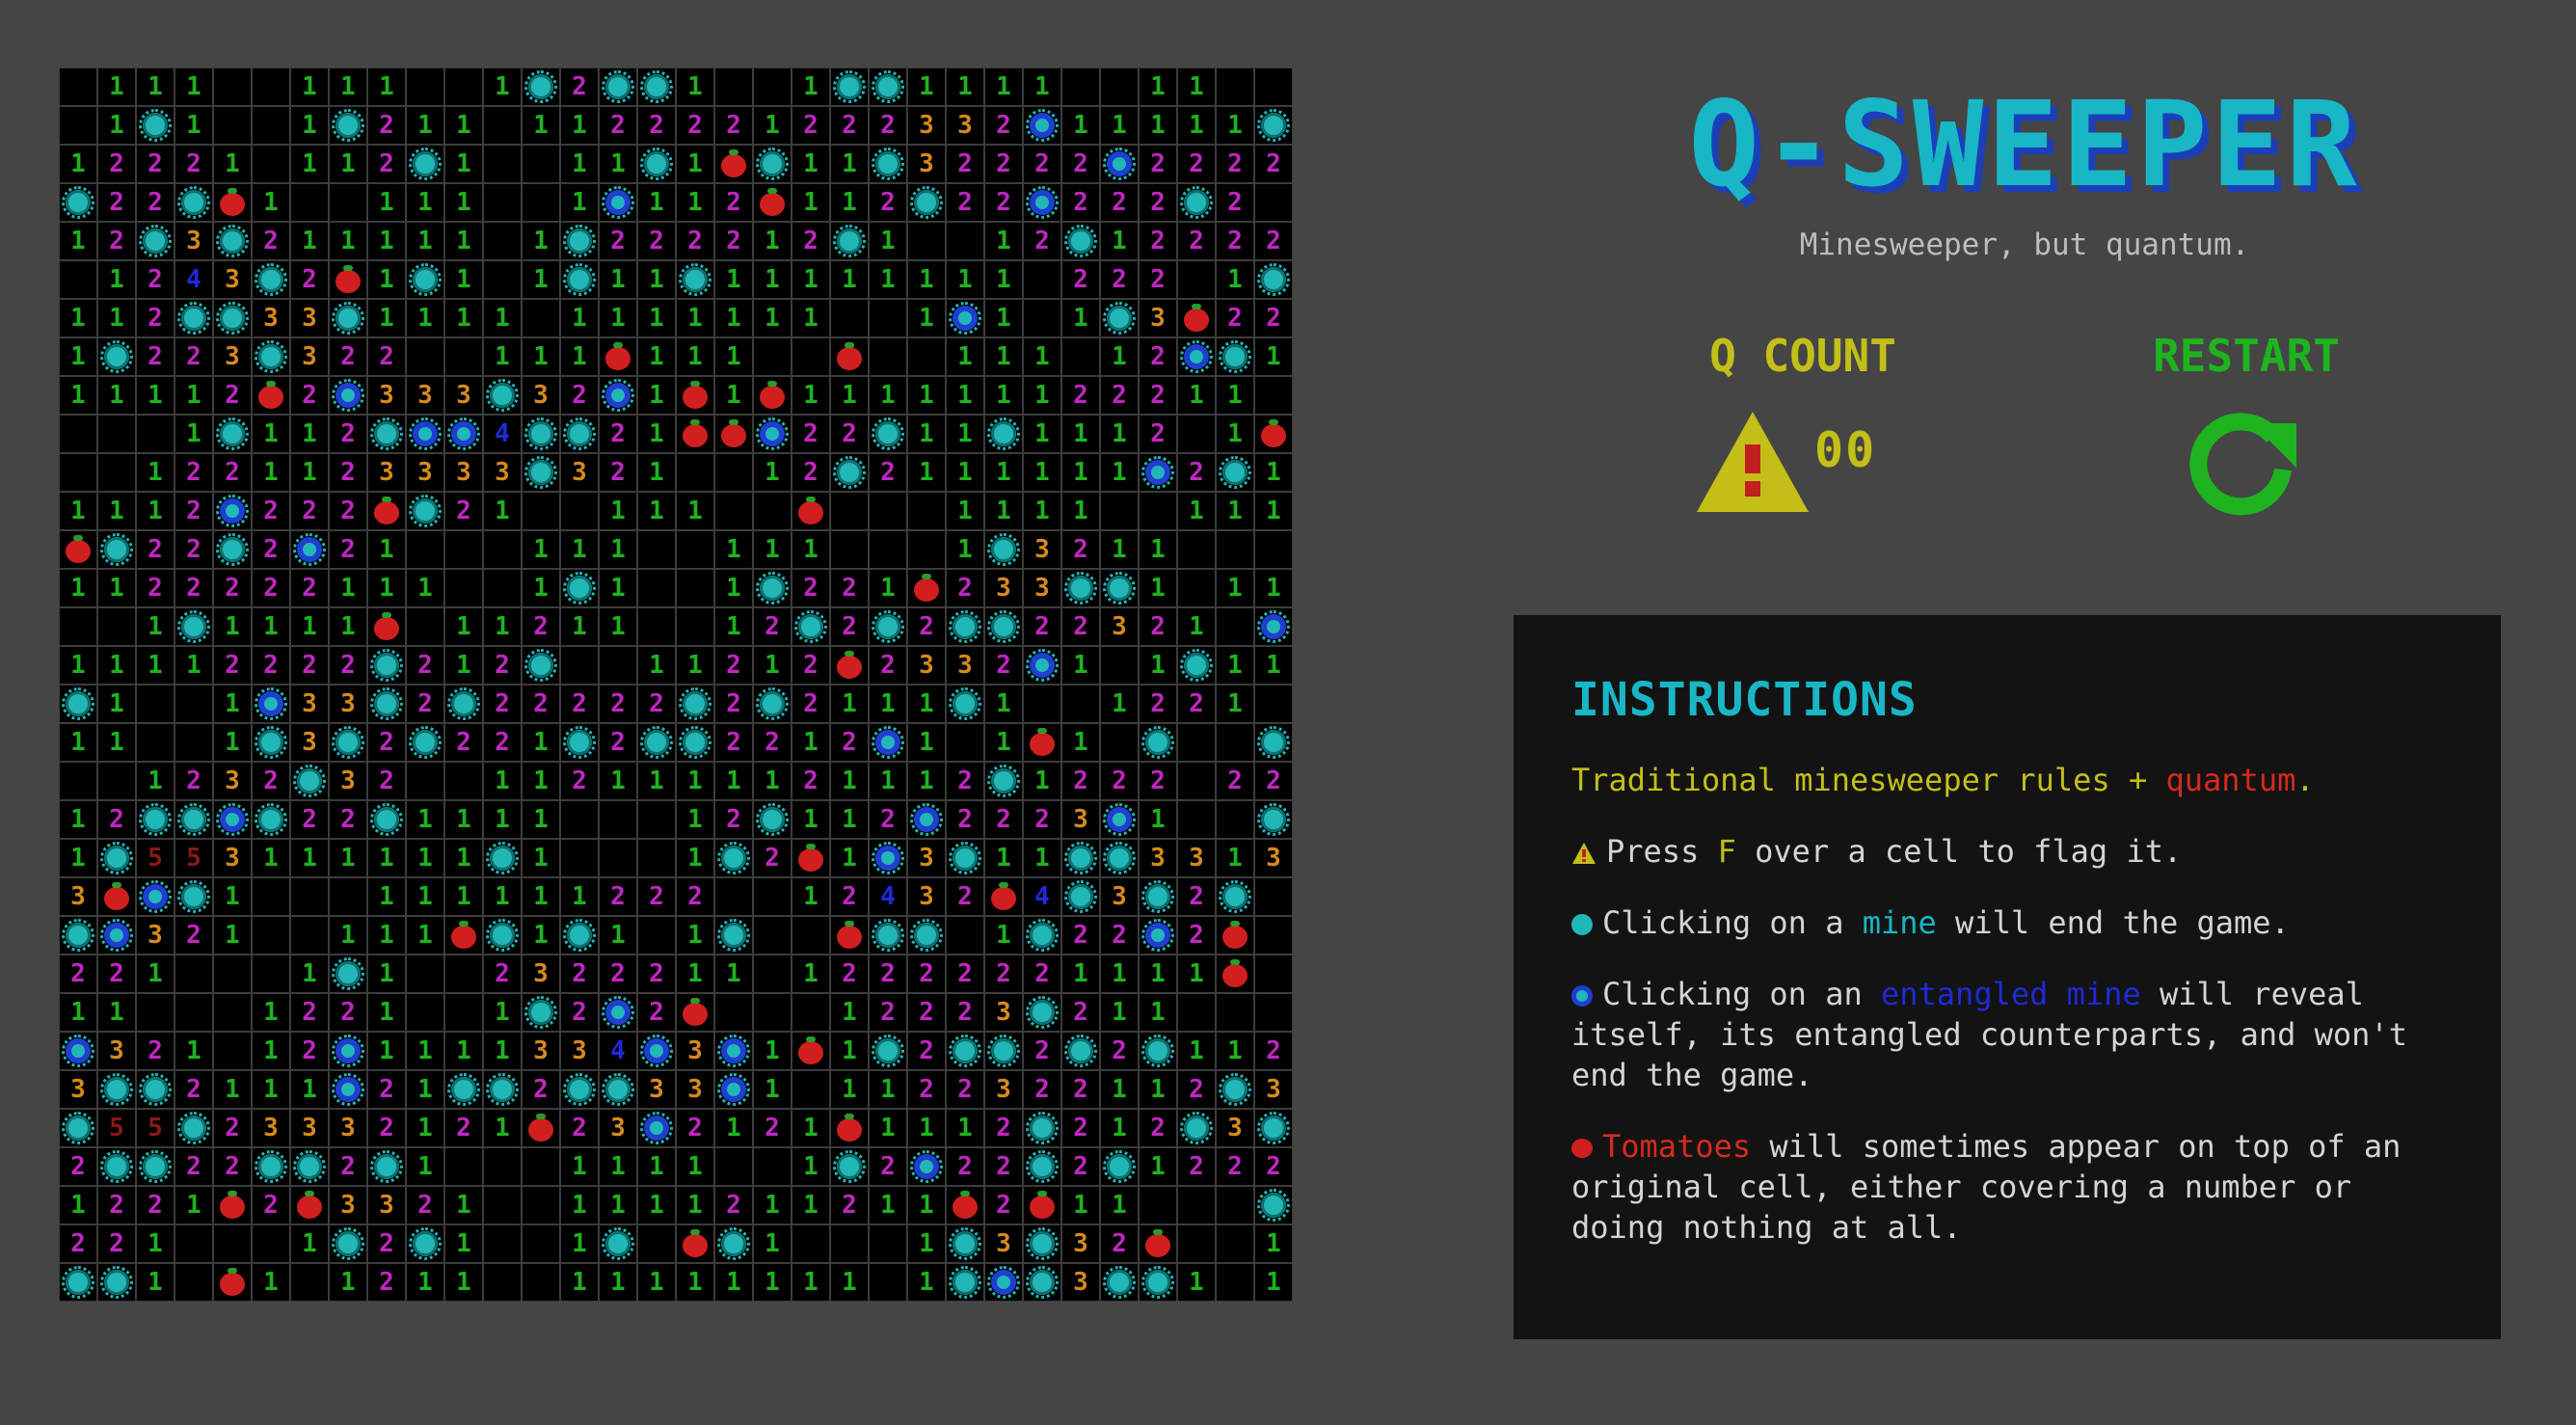 The height and width of the screenshot is (1425, 2576). What do you see at coordinates (193, 279) in the screenshot?
I see `number-cell: 4` at bounding box center [193, 279].